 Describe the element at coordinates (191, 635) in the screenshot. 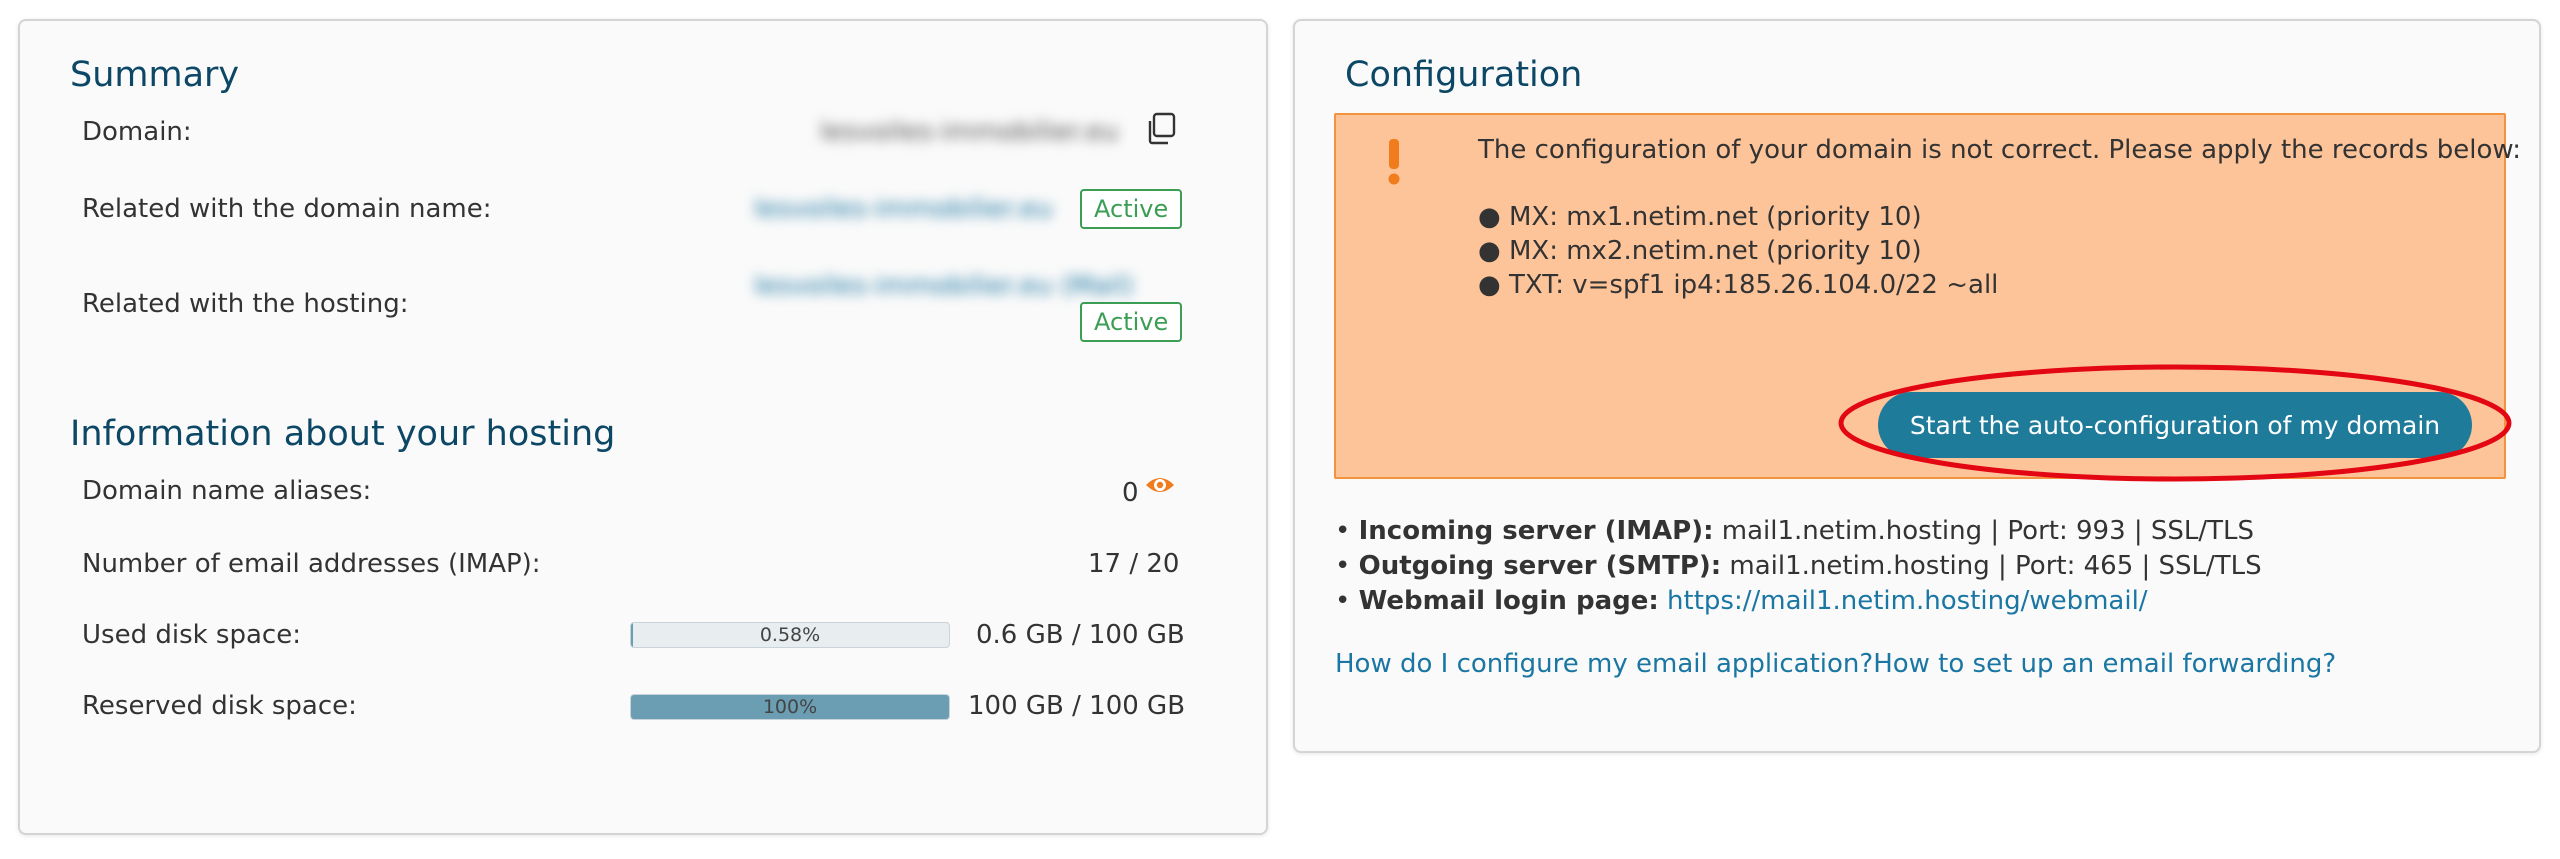

I see `used-disk-label: Used disk space:` at that location.